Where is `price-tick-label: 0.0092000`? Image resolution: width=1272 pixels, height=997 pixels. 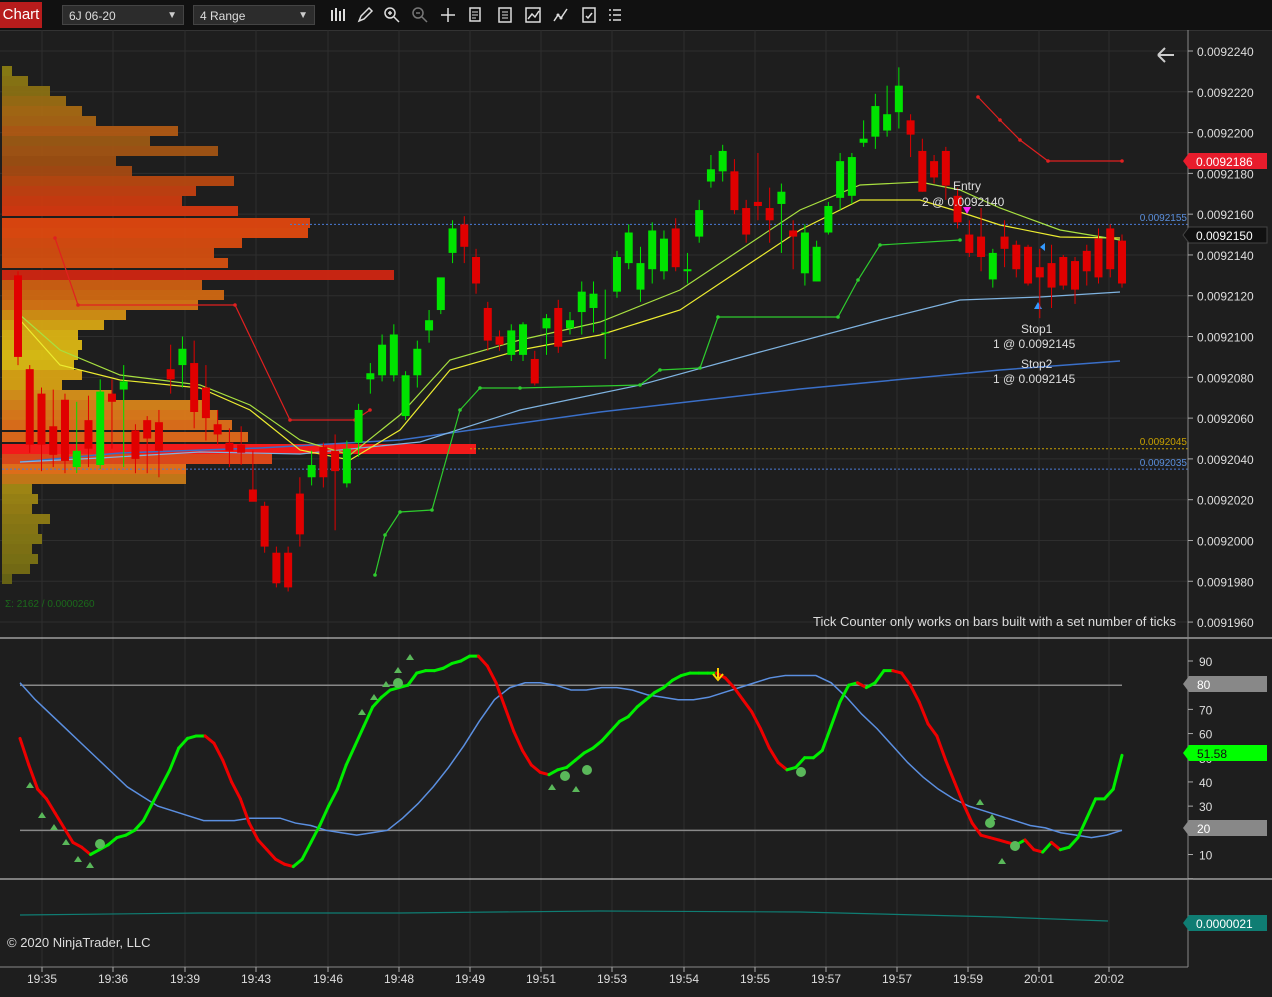 price-tick-label: 0.0092000 is located at coordinates (1225, 541).